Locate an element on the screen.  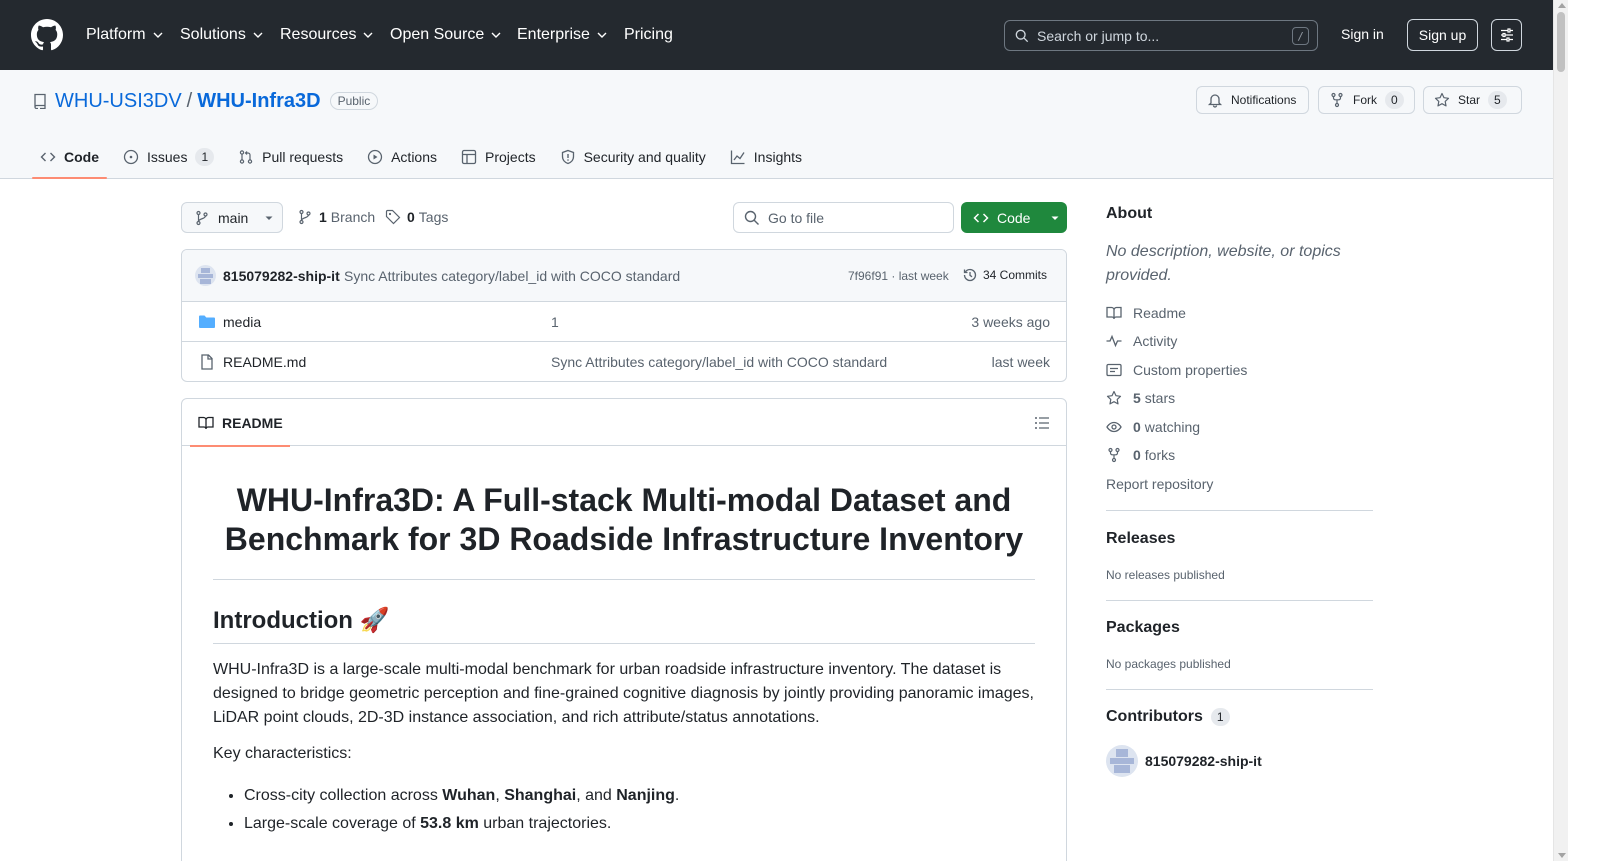
nav-enterprise: Enterprise is located at coordinates (562, 35).